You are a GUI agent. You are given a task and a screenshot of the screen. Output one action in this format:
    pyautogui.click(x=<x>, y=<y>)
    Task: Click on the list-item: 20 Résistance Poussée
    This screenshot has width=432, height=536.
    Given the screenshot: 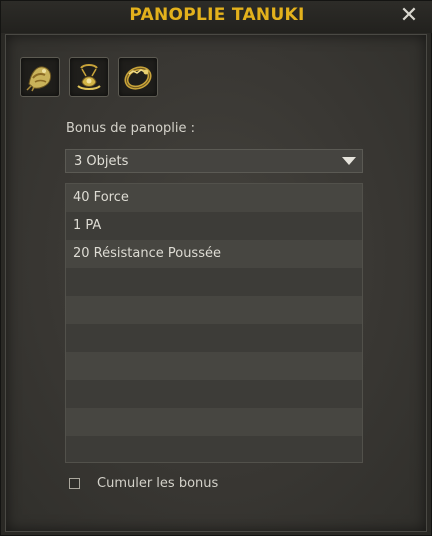 What is the action you would take?
    pyautogui.click(x=214, y=254)
    